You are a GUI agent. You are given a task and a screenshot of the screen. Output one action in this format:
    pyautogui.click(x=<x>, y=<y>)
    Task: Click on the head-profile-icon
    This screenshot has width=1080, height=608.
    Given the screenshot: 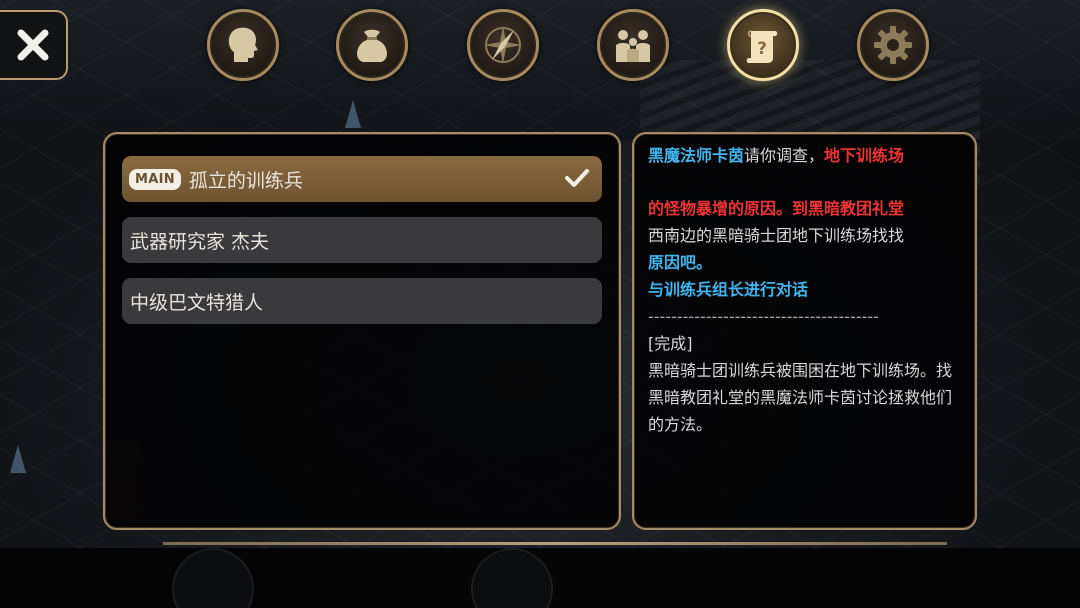 What is the action you would take?
    pyautogui.click(x=243, y=44)
    